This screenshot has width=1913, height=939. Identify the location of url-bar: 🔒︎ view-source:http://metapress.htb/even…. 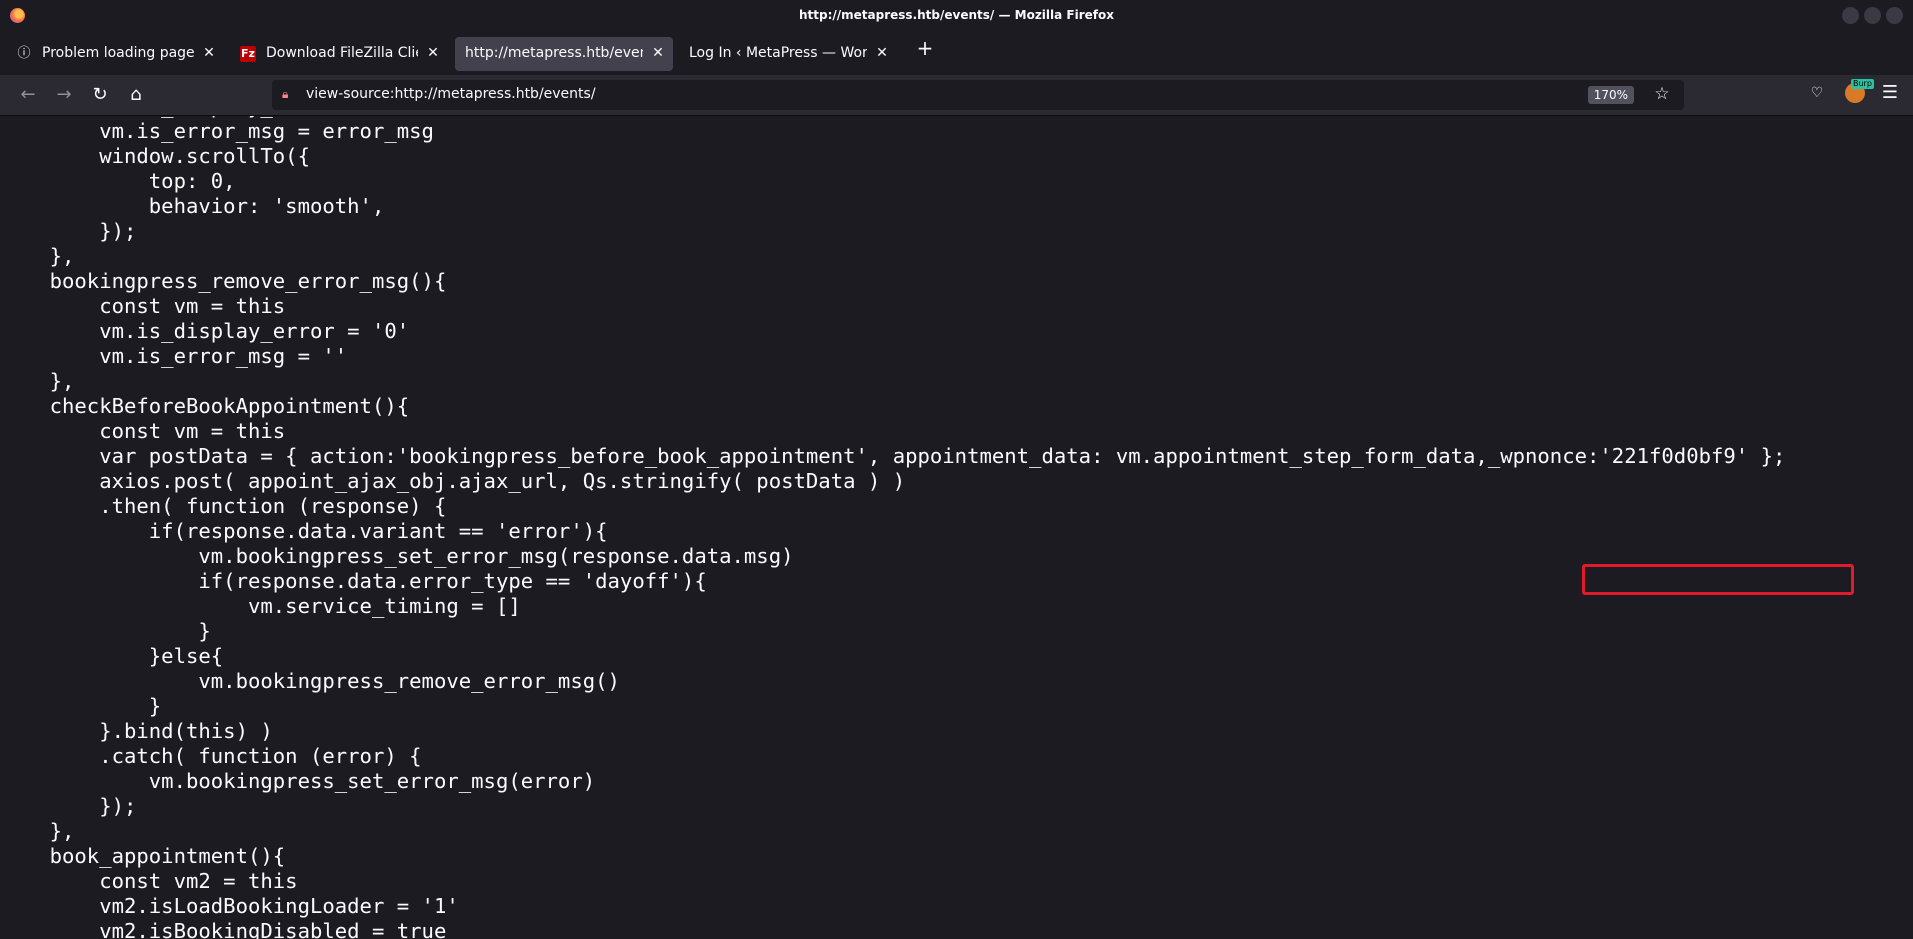
(978, 95).